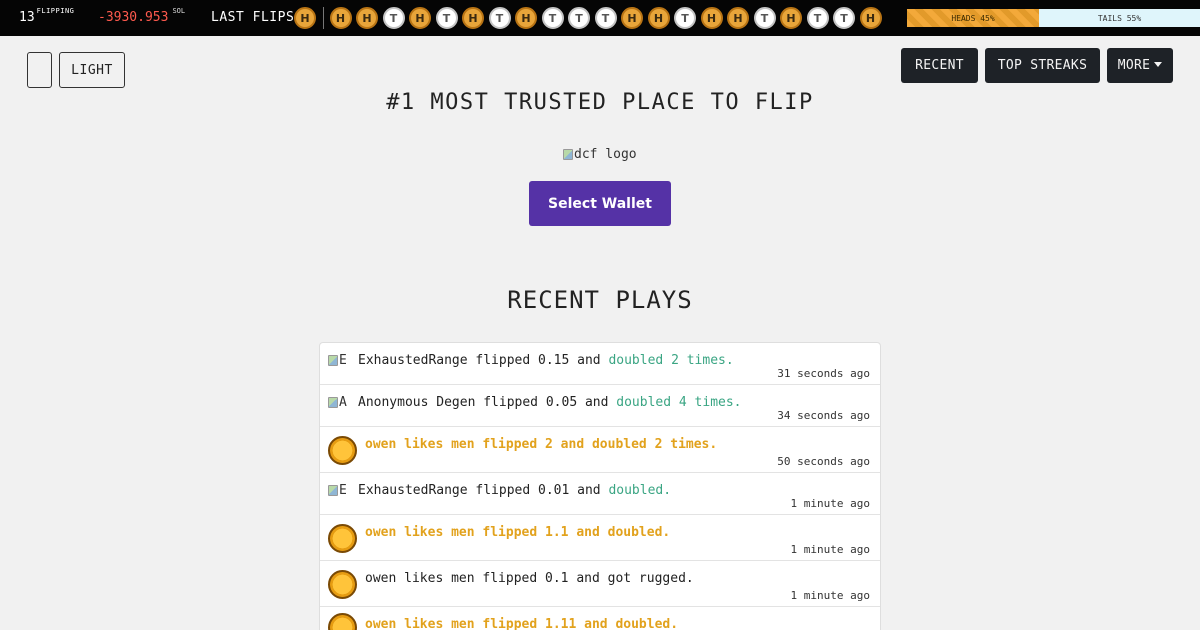 The image size is (1200, 630). I want to click on select-wallet-button: Select Wallet, so click(600, 203).